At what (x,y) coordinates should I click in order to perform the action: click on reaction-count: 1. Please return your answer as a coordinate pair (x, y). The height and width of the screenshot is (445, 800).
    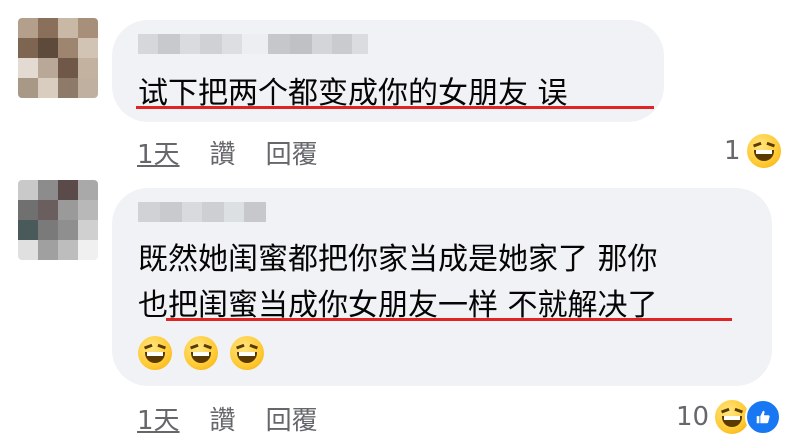
    Looking at the image, I should click on (732, 151).